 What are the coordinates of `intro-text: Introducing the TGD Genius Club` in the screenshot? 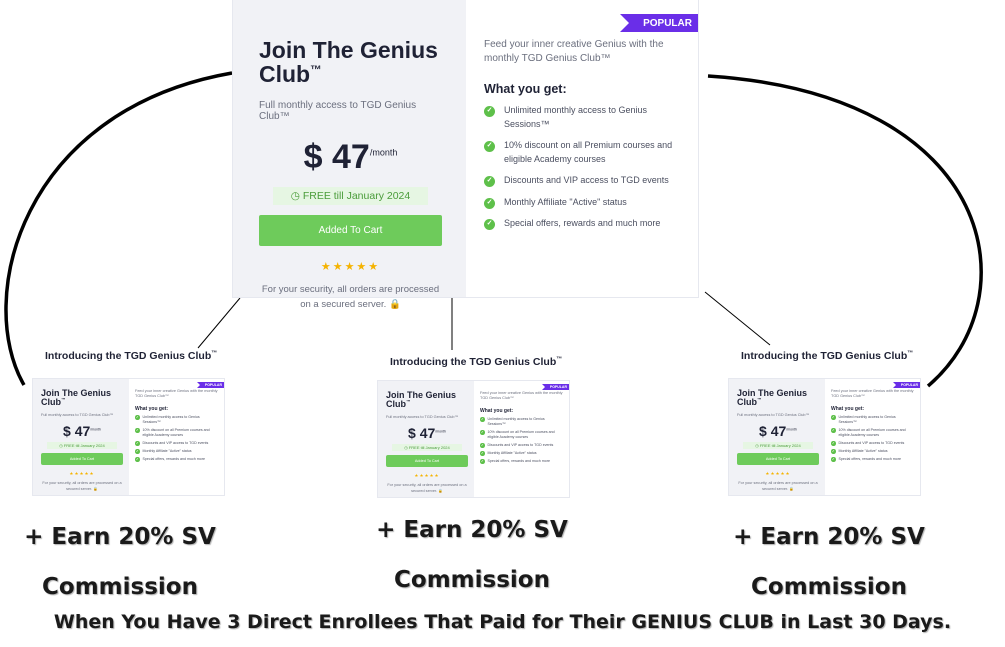 It's located at (128, 356).